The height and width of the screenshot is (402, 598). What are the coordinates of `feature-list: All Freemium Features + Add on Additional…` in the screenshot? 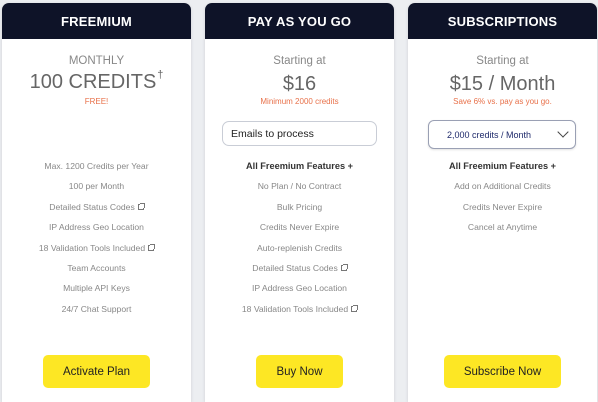 It's located at (502, 197).